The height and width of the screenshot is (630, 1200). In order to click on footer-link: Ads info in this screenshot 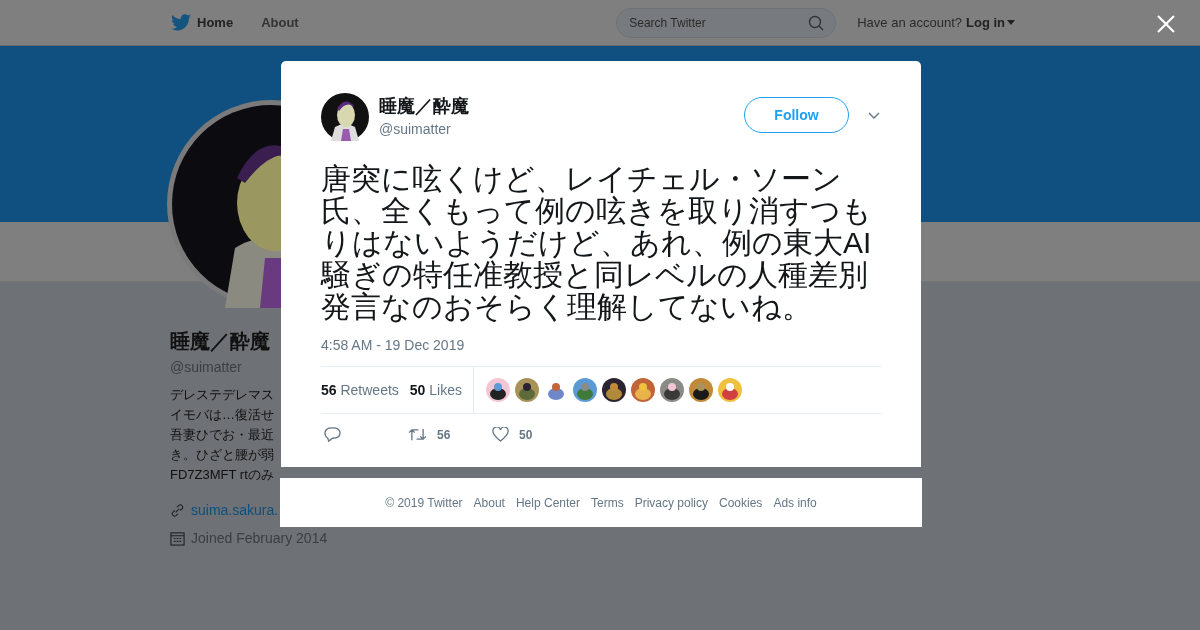, I will do `click(795, 502)`.